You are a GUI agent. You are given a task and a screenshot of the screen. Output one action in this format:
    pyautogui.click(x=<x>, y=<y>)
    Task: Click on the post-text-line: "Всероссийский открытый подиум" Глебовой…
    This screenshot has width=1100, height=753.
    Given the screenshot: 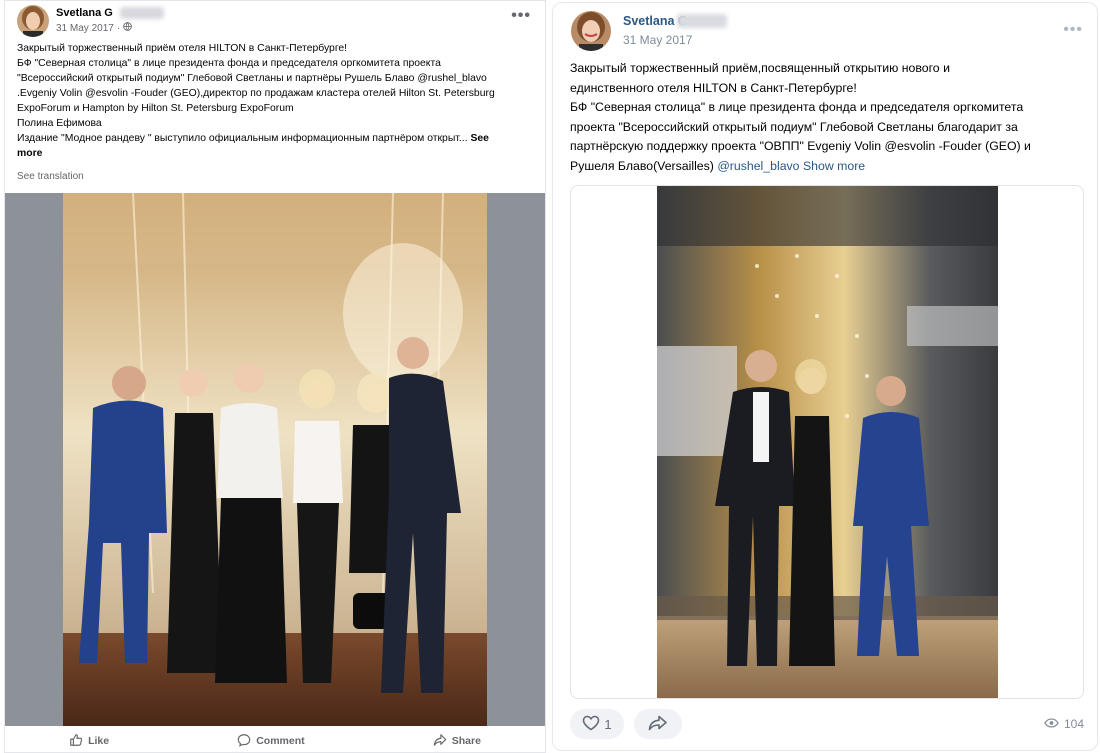 What is the action you would take?
    pyautogui.click(x=252, y=78)
    